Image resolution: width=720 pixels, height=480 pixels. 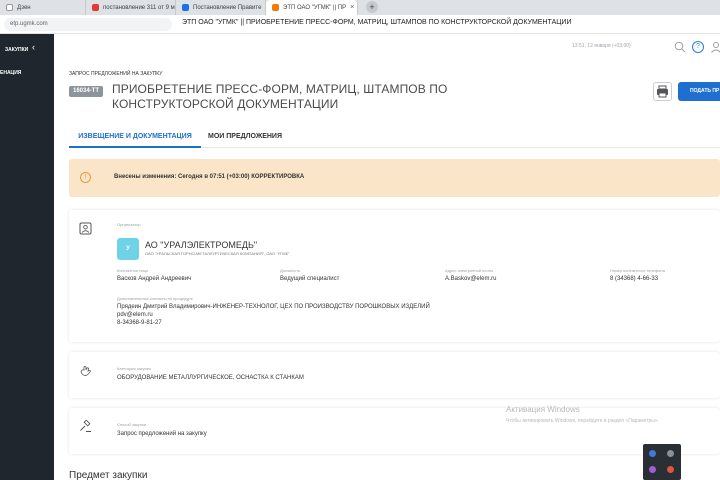 I want to click on gavel-icon, so click(x=85, y=426).